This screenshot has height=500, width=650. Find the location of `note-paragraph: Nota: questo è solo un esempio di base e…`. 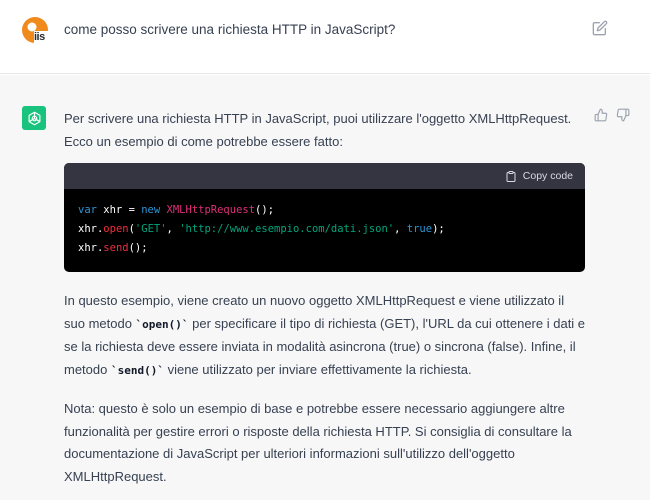

note-paragraph: Nota: questo è solo un esempio di base e… is located at coordinates (318, 442).